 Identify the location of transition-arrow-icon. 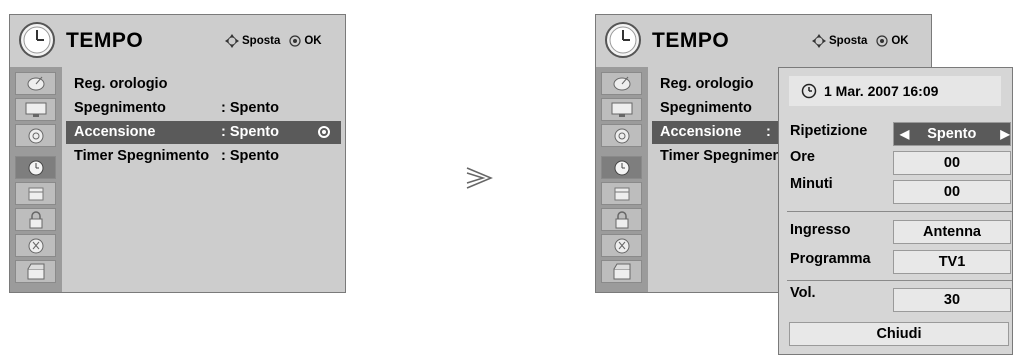
(480, 180).